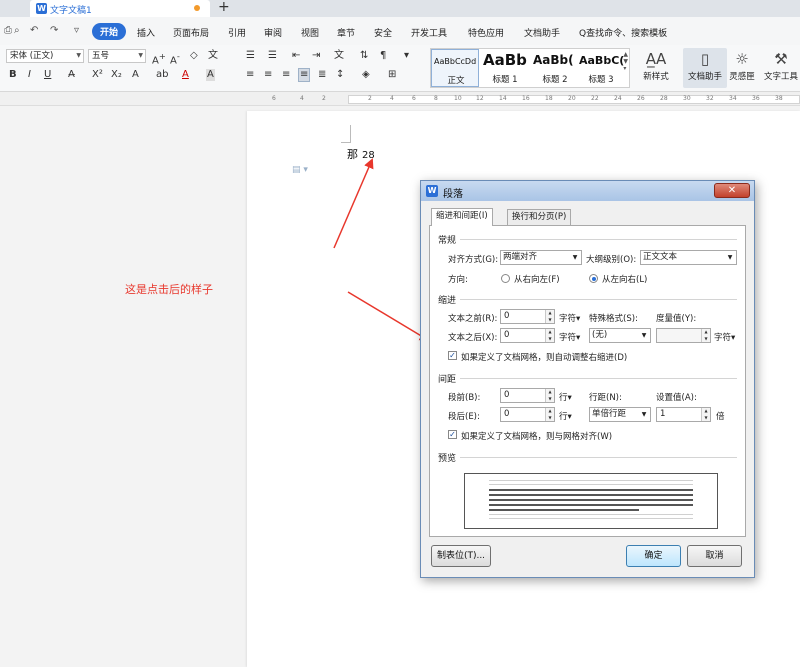 Image resolution: width=800 pixels, height=667 pixels. What do you see at coordinates (542, 32) in the screenshot?
I see `menu-doc-assistant: 文档助手` at bounding box center [542, 32].